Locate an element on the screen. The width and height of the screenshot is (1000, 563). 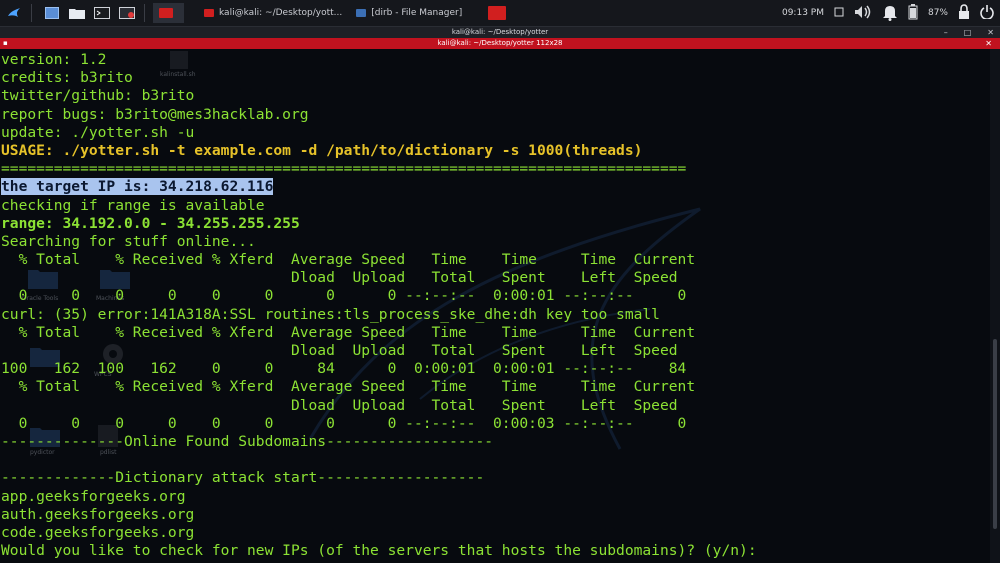
window-title: kali@kali: ~/Desktop/yotter is located at coordinates (500, 32).